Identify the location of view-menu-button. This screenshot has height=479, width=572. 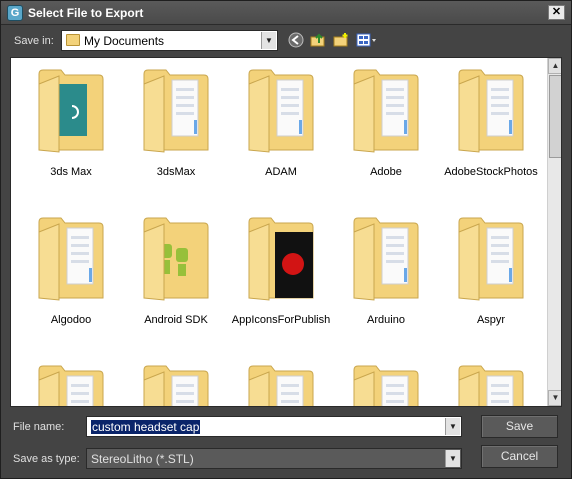
(367, 41).